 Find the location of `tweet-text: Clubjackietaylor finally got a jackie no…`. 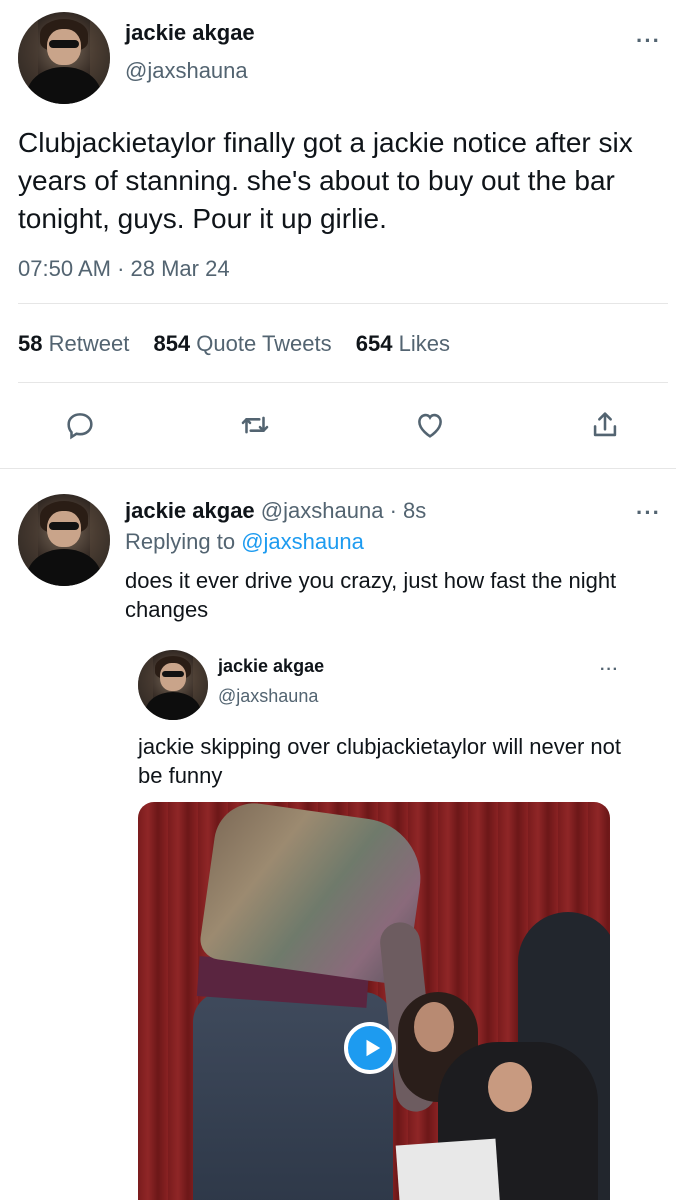

tweet-text: Clubjackietaylor finally got a jackie no… is located at coordinates (325, 180).